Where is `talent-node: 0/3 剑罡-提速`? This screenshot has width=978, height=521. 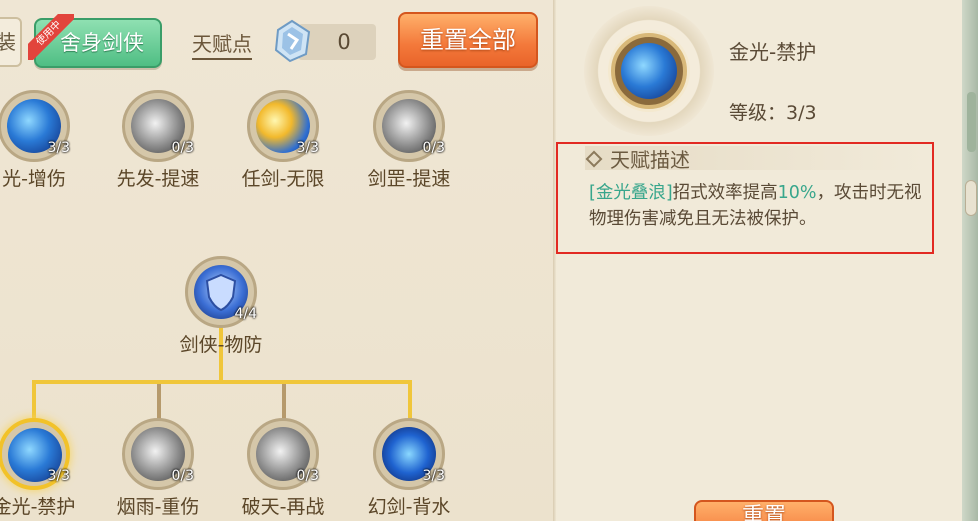
talent-node: 0/3 剑罡-提速 is located at coordinates (409, 145).